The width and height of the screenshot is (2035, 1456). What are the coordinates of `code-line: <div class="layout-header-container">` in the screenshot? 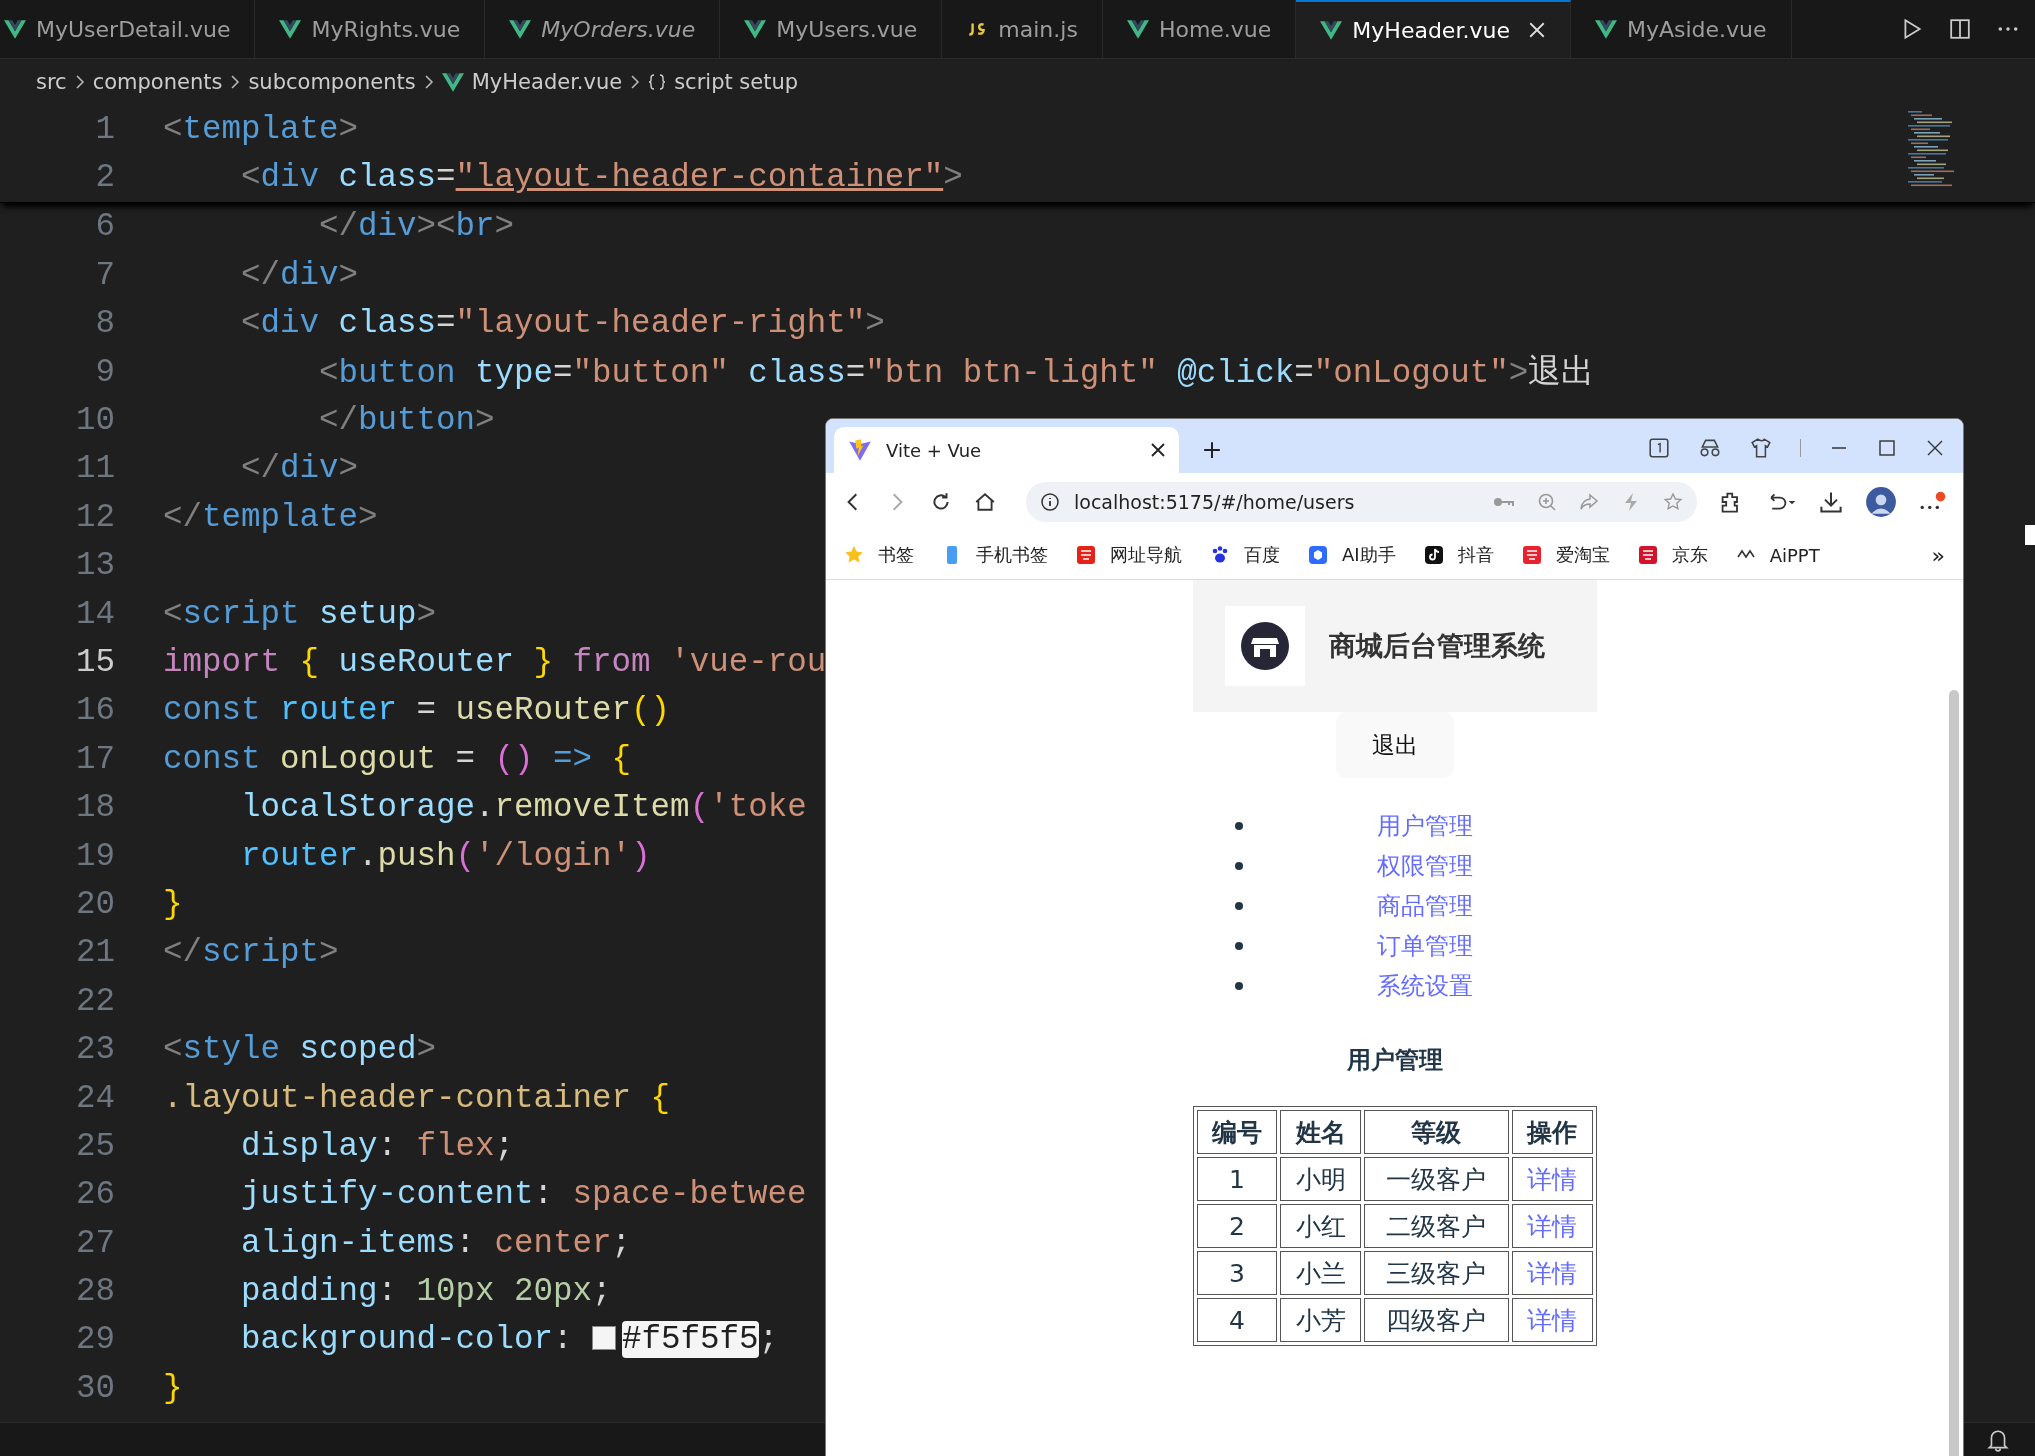 It's located at (601, 178).